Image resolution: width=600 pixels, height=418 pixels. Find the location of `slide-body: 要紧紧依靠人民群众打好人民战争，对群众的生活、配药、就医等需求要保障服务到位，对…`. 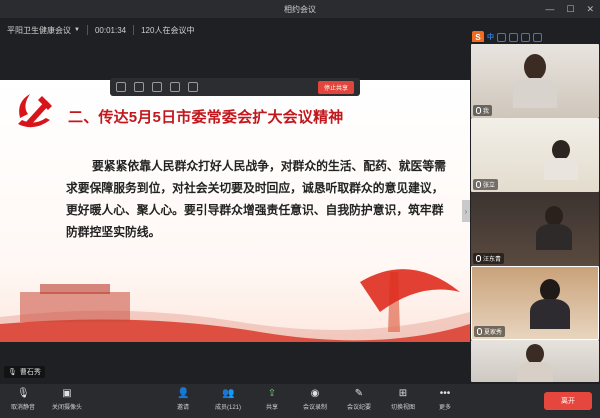

slide-body: 要紧紧依靠人民群众打好人民战争，对群众的生活、配药、就医等需求要保障服务到位，对… is located at coordinates (256, 199).